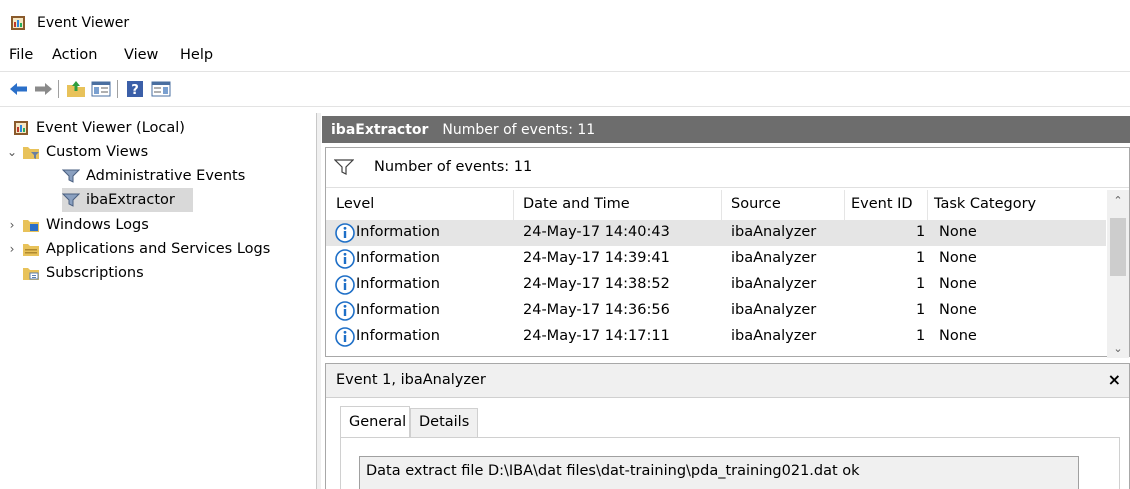  Describe the element at coordinates (19, 89) in the screenshot. I see `back-icon` at that location.